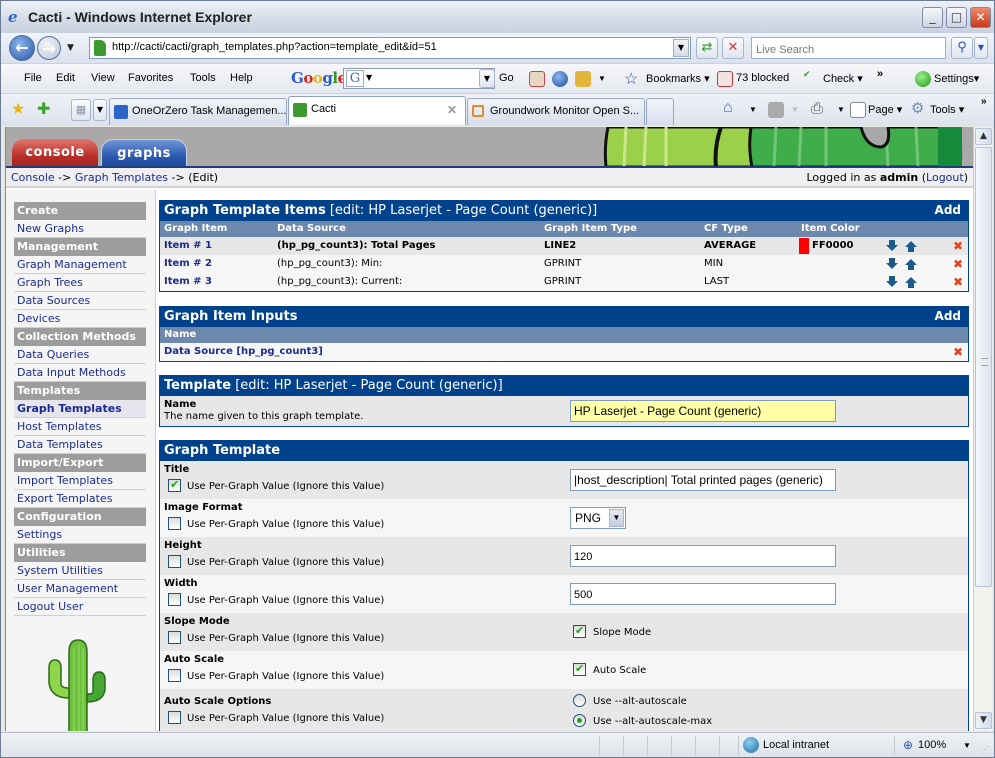 This screenshot has width=995, height=758. Describe the element at coordinates (947, 109) in the screenshot. I see `tools-menu-button: Tools ▾` at that location.